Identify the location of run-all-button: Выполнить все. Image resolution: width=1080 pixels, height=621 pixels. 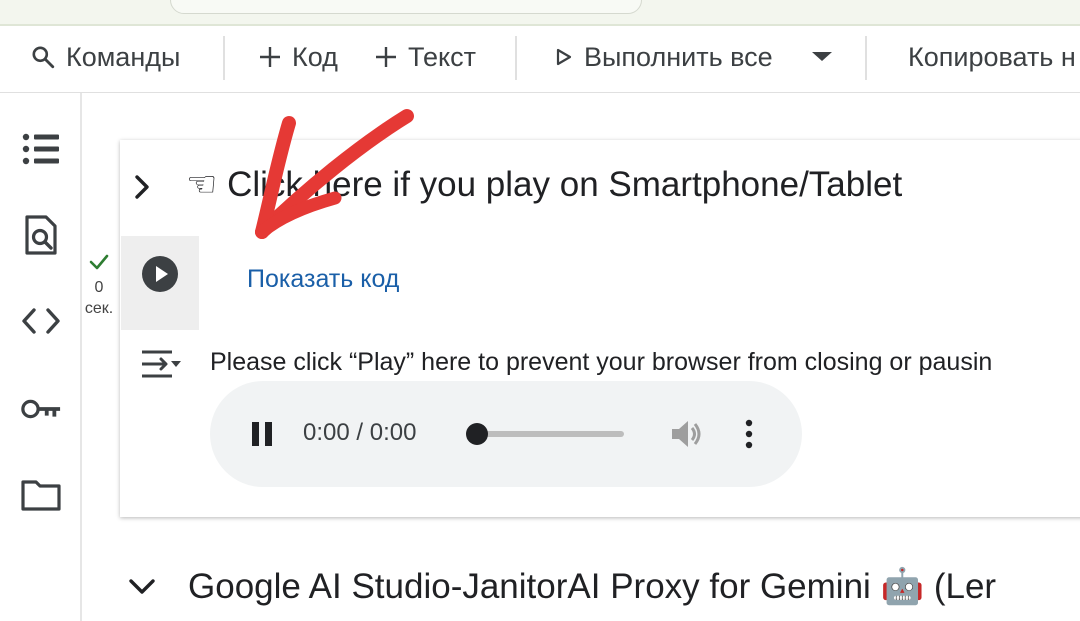
(663, 57).